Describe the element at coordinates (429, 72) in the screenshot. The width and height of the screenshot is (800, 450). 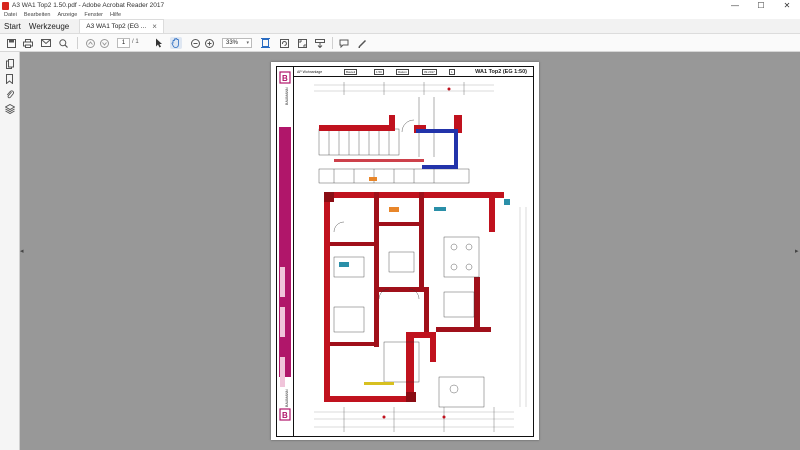
I see `header-cell: 09.2017` at that location.